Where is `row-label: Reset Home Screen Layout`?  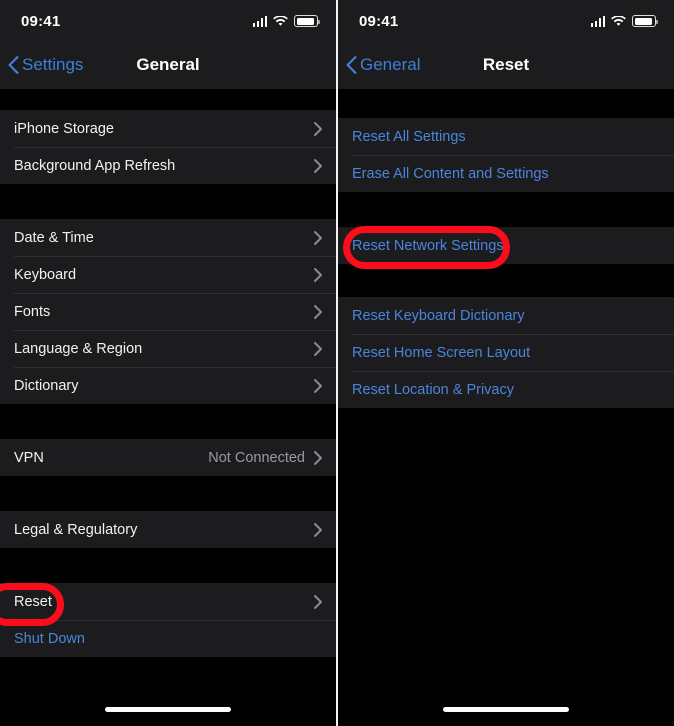
row-label: Reset Home Screen Layout is located at coordinates (441, 352).